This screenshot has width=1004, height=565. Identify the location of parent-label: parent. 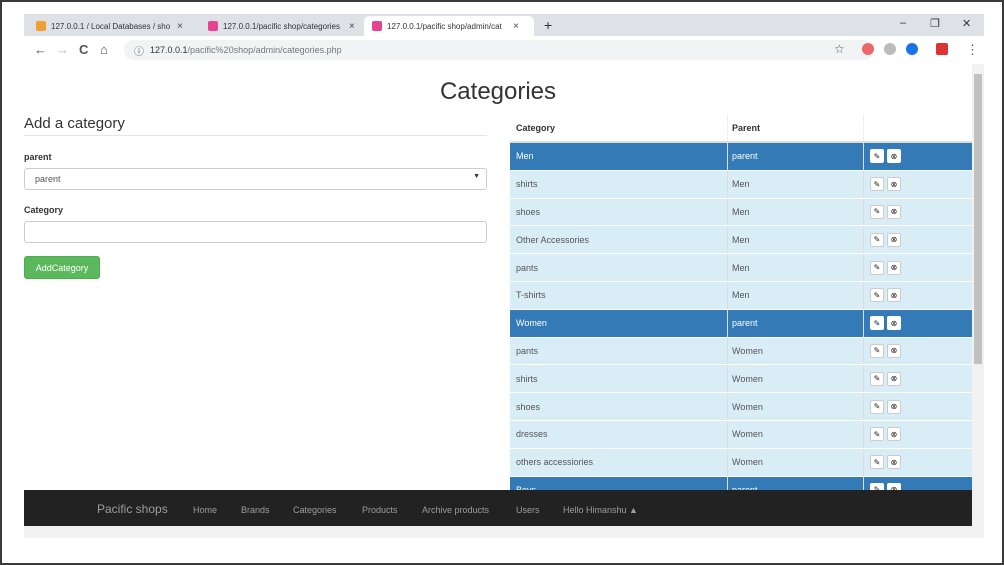
(38, 157).